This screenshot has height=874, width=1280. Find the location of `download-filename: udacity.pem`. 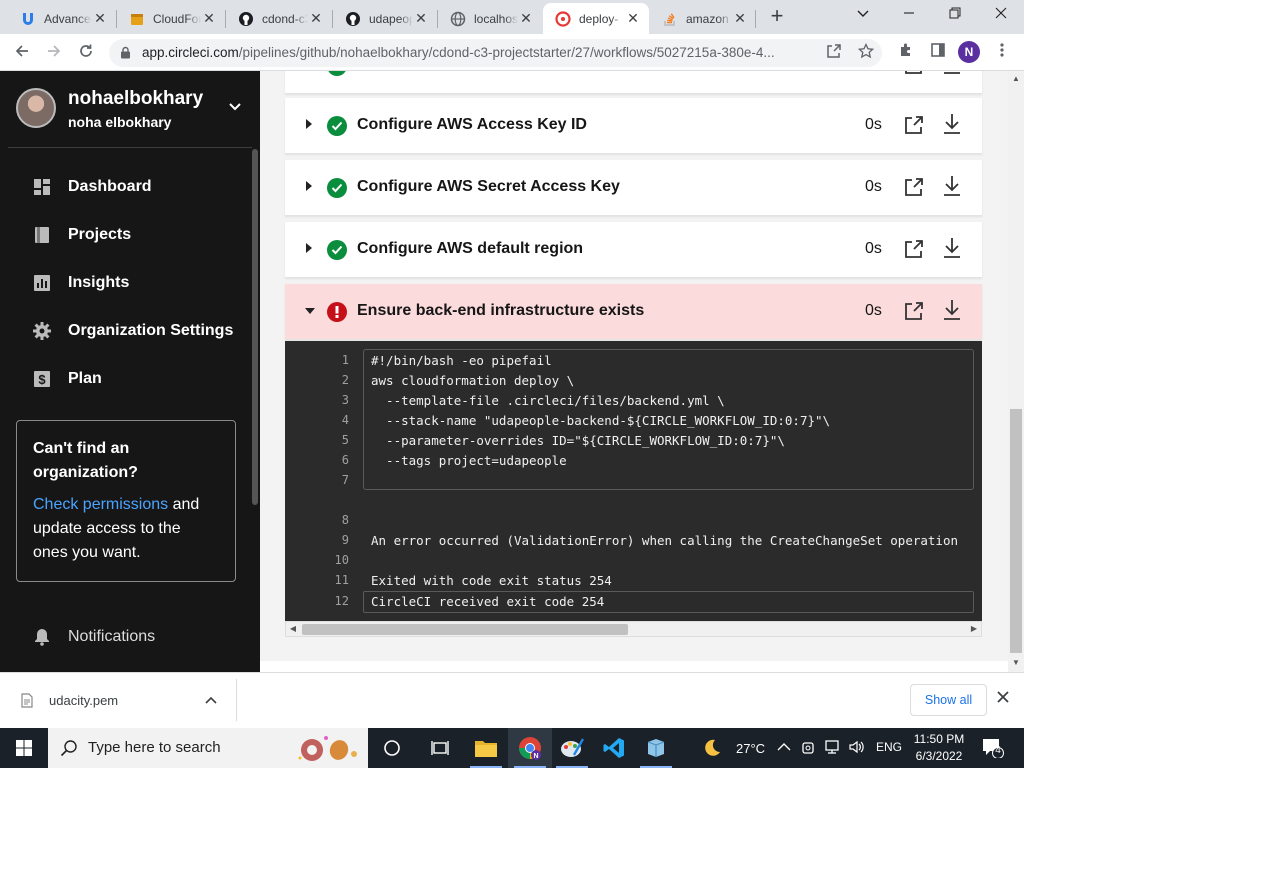

download-filename: udacity.pem is located at coordinates (83, 700).